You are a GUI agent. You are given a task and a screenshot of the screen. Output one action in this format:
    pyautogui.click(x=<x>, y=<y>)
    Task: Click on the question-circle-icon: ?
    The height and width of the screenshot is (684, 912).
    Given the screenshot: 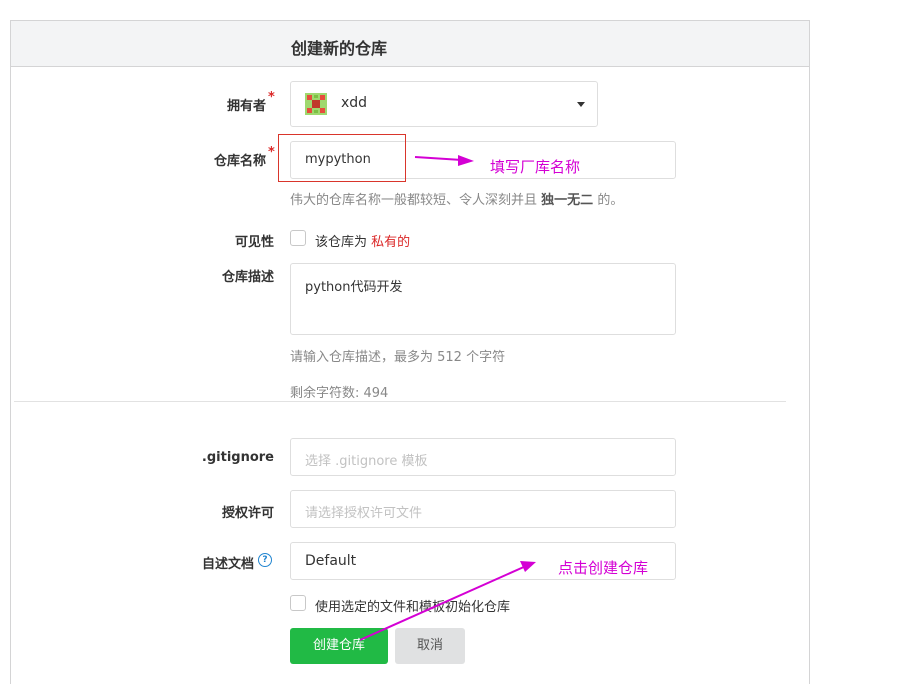 What is the action you would take?
    pyautogui.click(x=265, y=560)
    